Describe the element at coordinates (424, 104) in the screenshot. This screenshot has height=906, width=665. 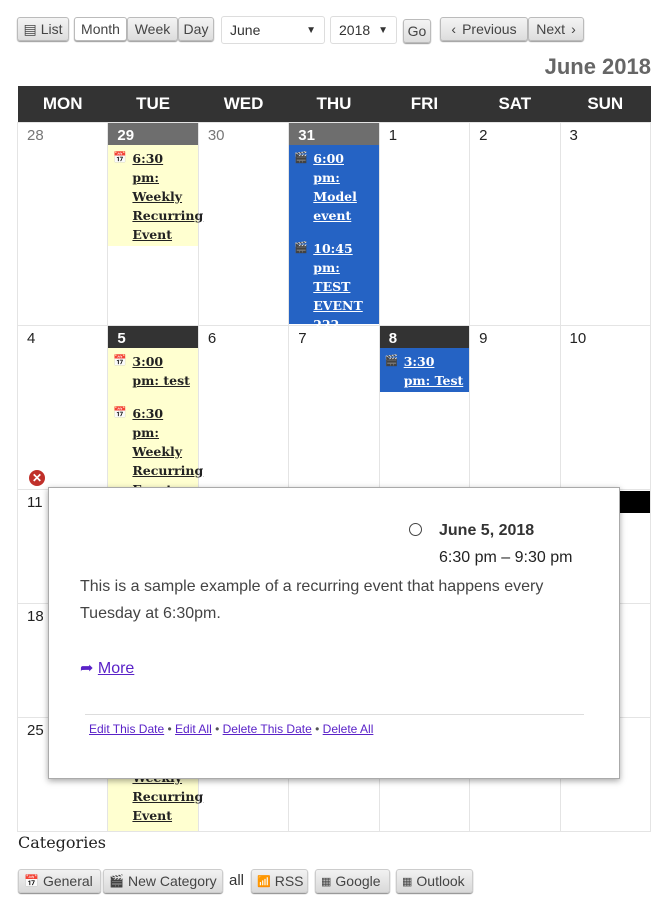
I see `weekday: FRI` at that location.